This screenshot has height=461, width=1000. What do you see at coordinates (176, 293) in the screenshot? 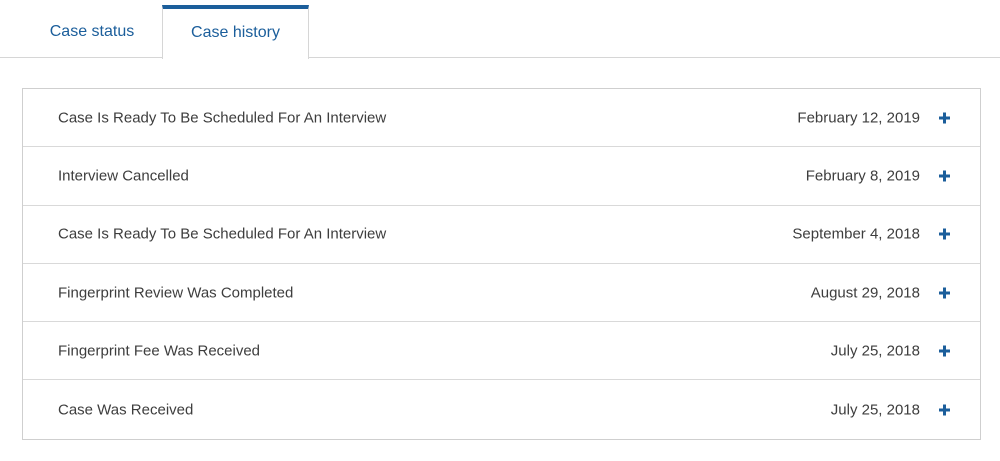
I see `event-title: Fingerprint Review Was Completed` at bounding box center [176, 293].